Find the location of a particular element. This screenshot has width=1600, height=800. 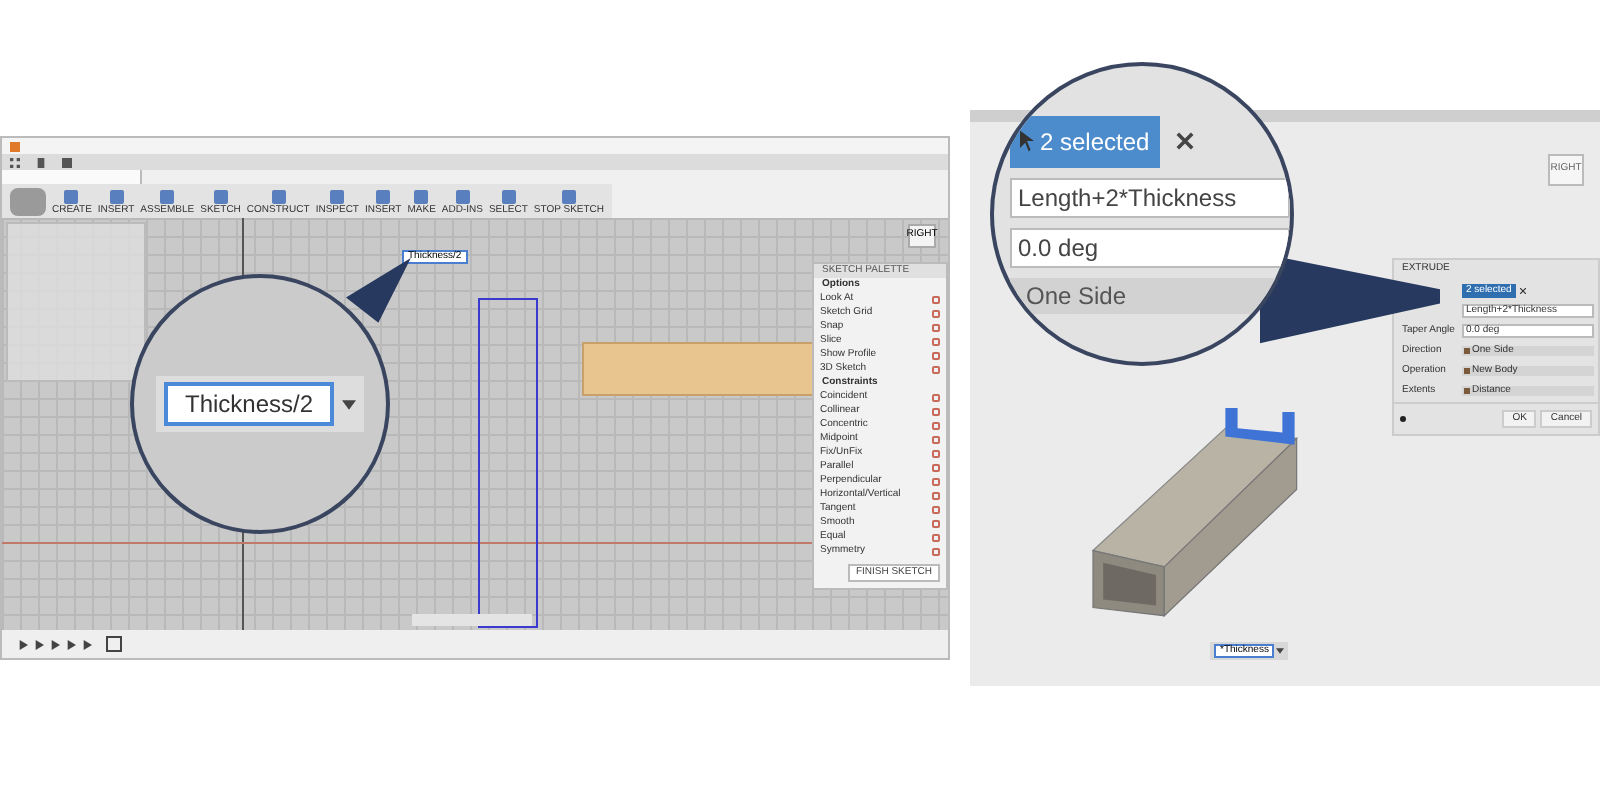

grid-menu-icon is located at coordinates (15, 162).